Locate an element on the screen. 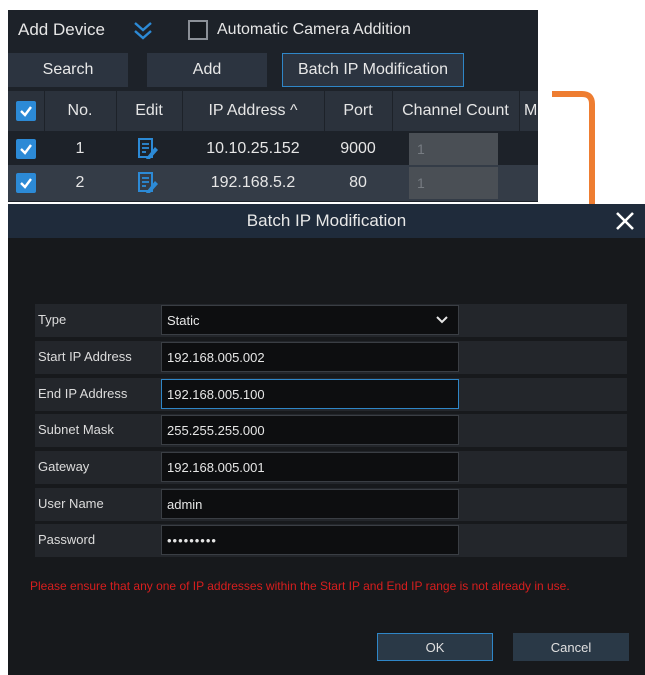 This screenshot has height=675, width=645. column-header-no: No. is located at coordinates (80, 111).